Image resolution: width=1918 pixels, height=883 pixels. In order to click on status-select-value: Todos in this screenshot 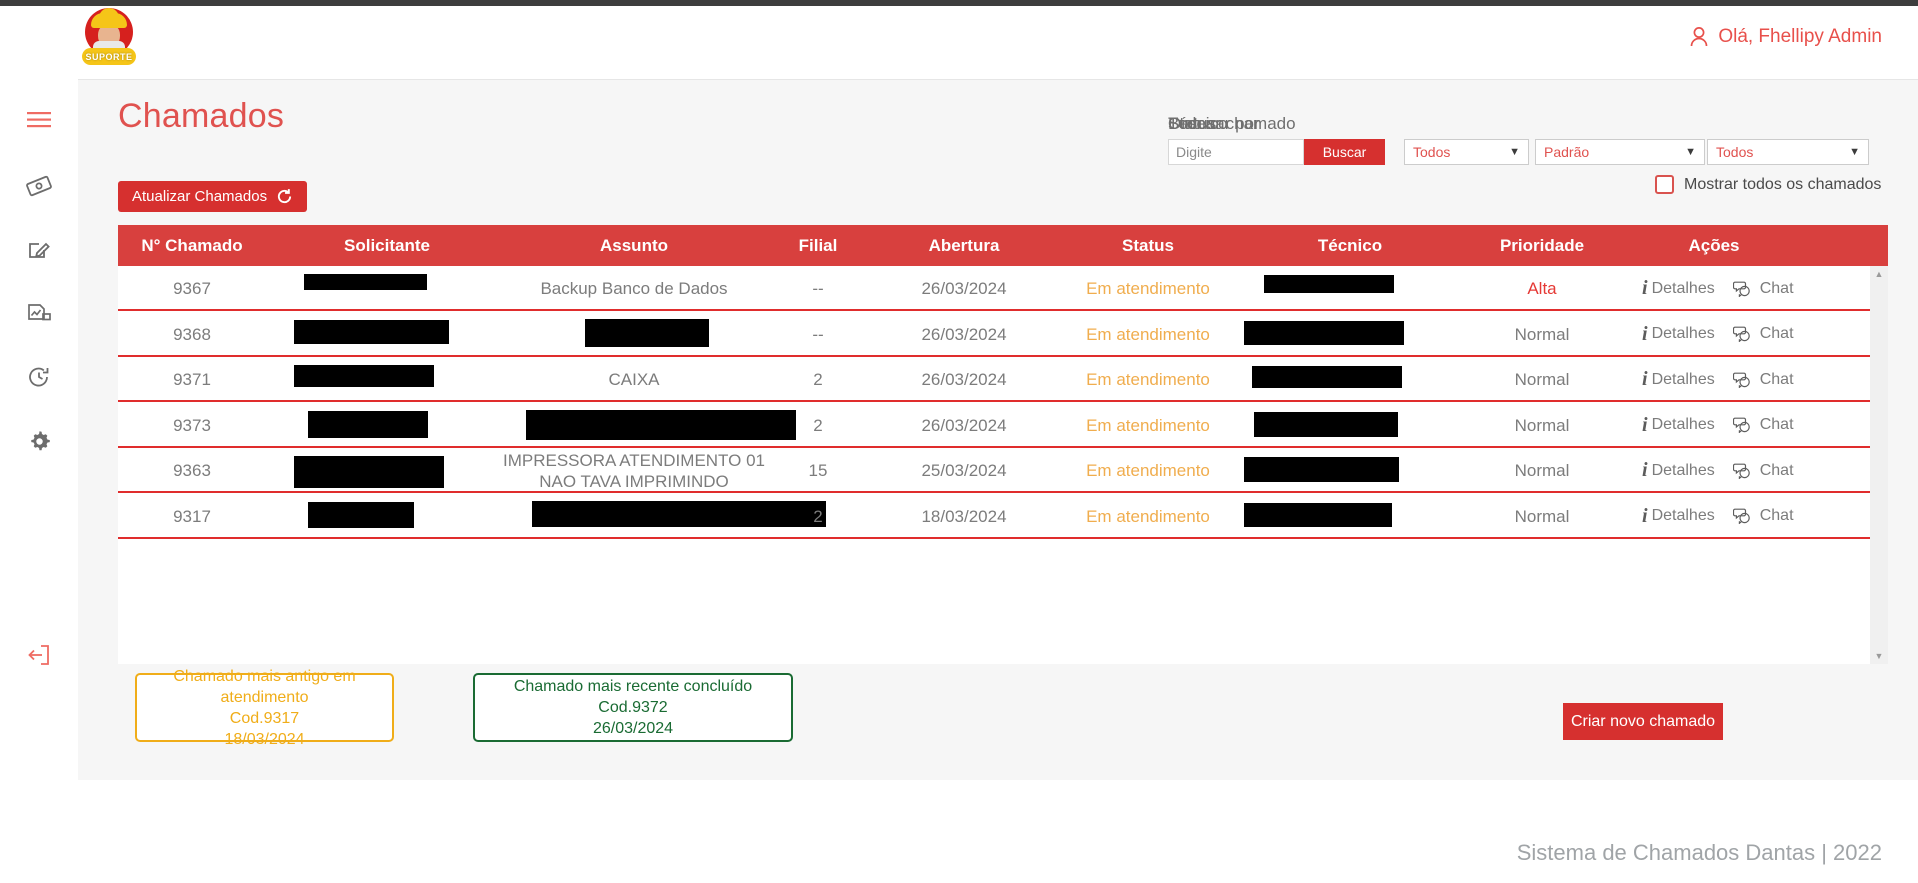, I will do `click(1432, 152)`.